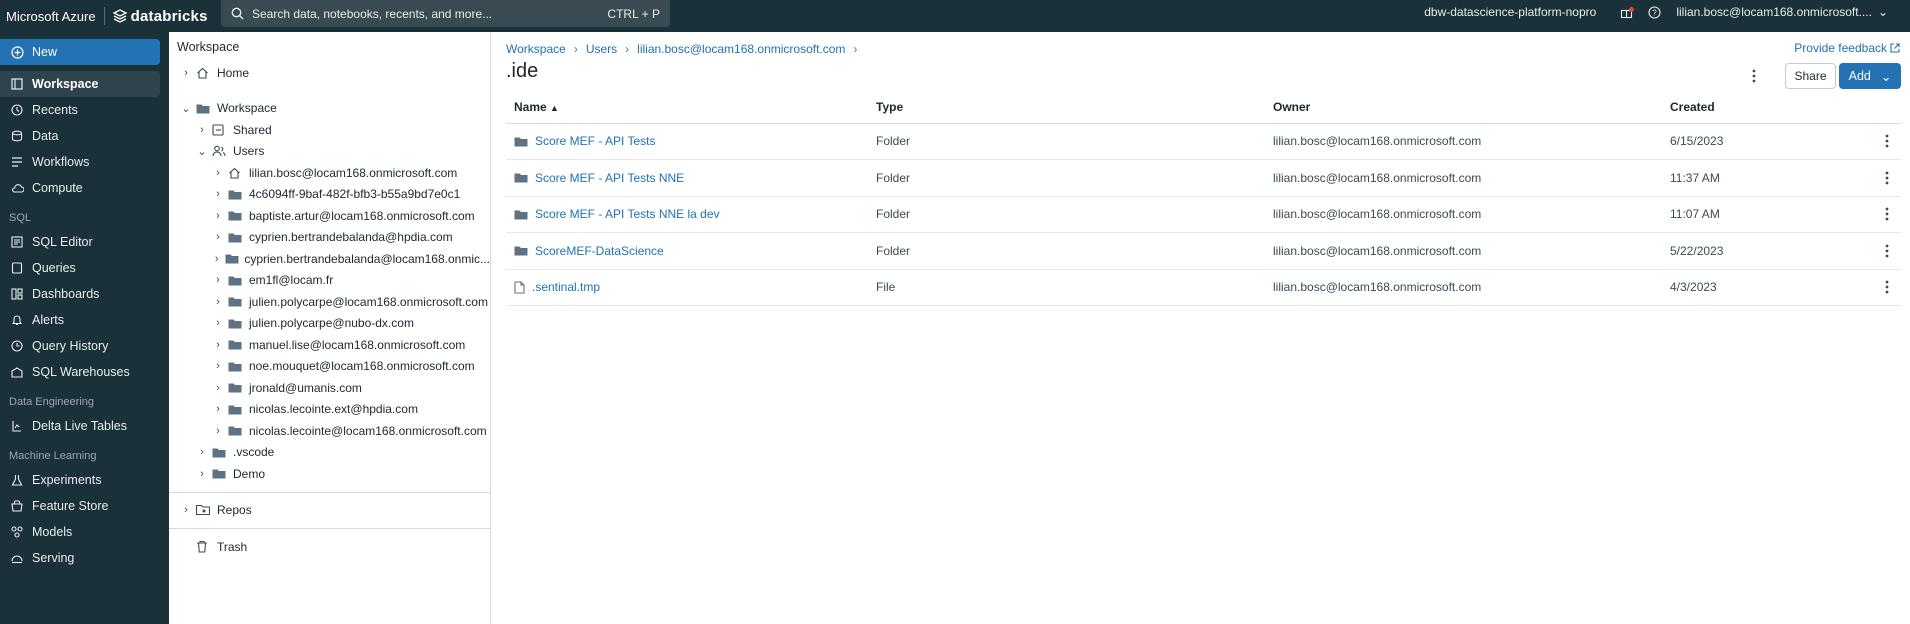 This screenshot has height=624, width=1910. Describe the element at coordinates (329, 238) in the screenshot. I see `tree-item-user-folder: › cyprien.bertrandebalanda@hpdia.com` at that location.